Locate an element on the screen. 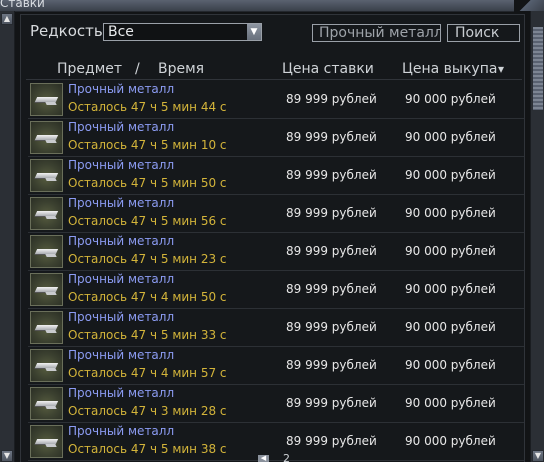 This screenshot has height=462, width=544. rarity-select-value: Все is located at coordinates (121, 32).